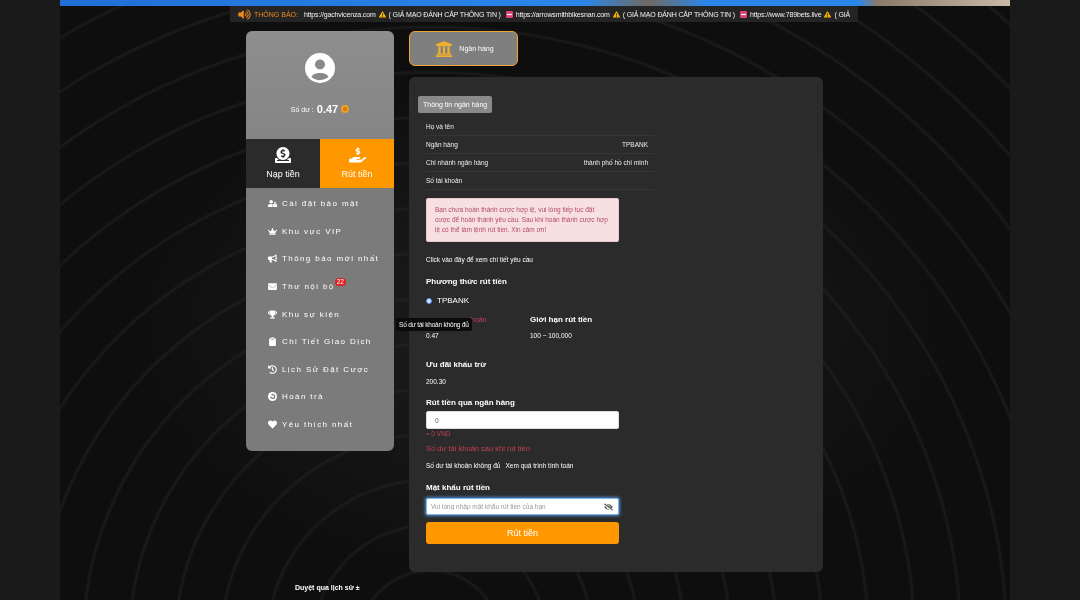  I want to click on section-title: Ưu đãi khấu trừ, so click(456, 365).